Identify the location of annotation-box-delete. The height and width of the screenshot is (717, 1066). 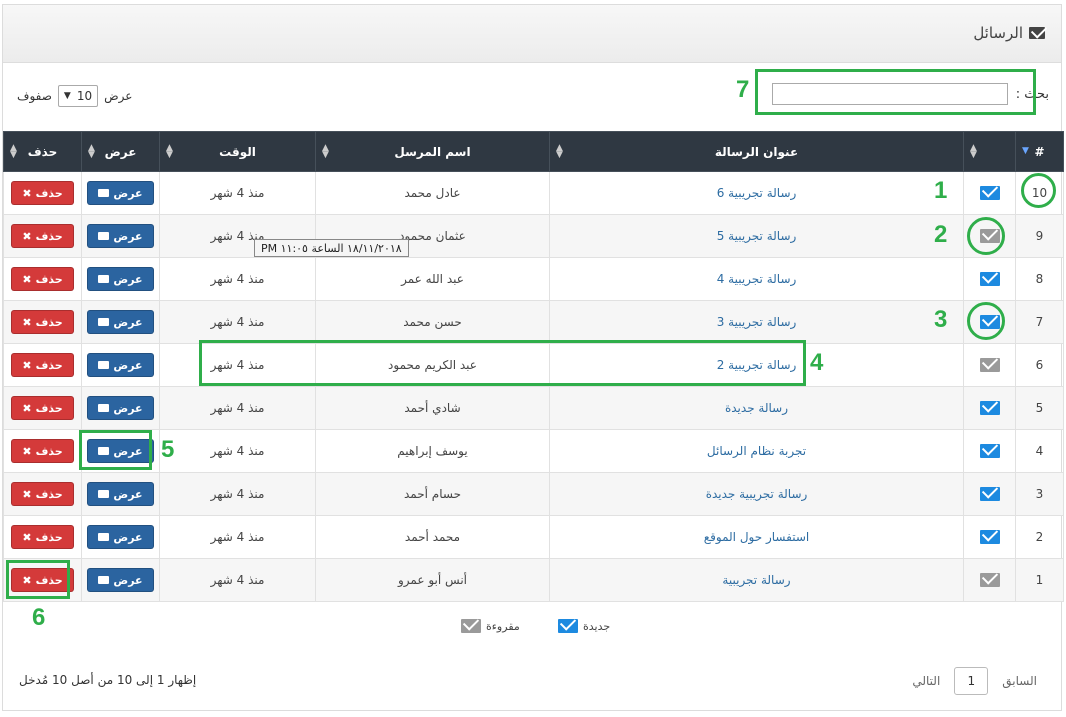
(38, 579).